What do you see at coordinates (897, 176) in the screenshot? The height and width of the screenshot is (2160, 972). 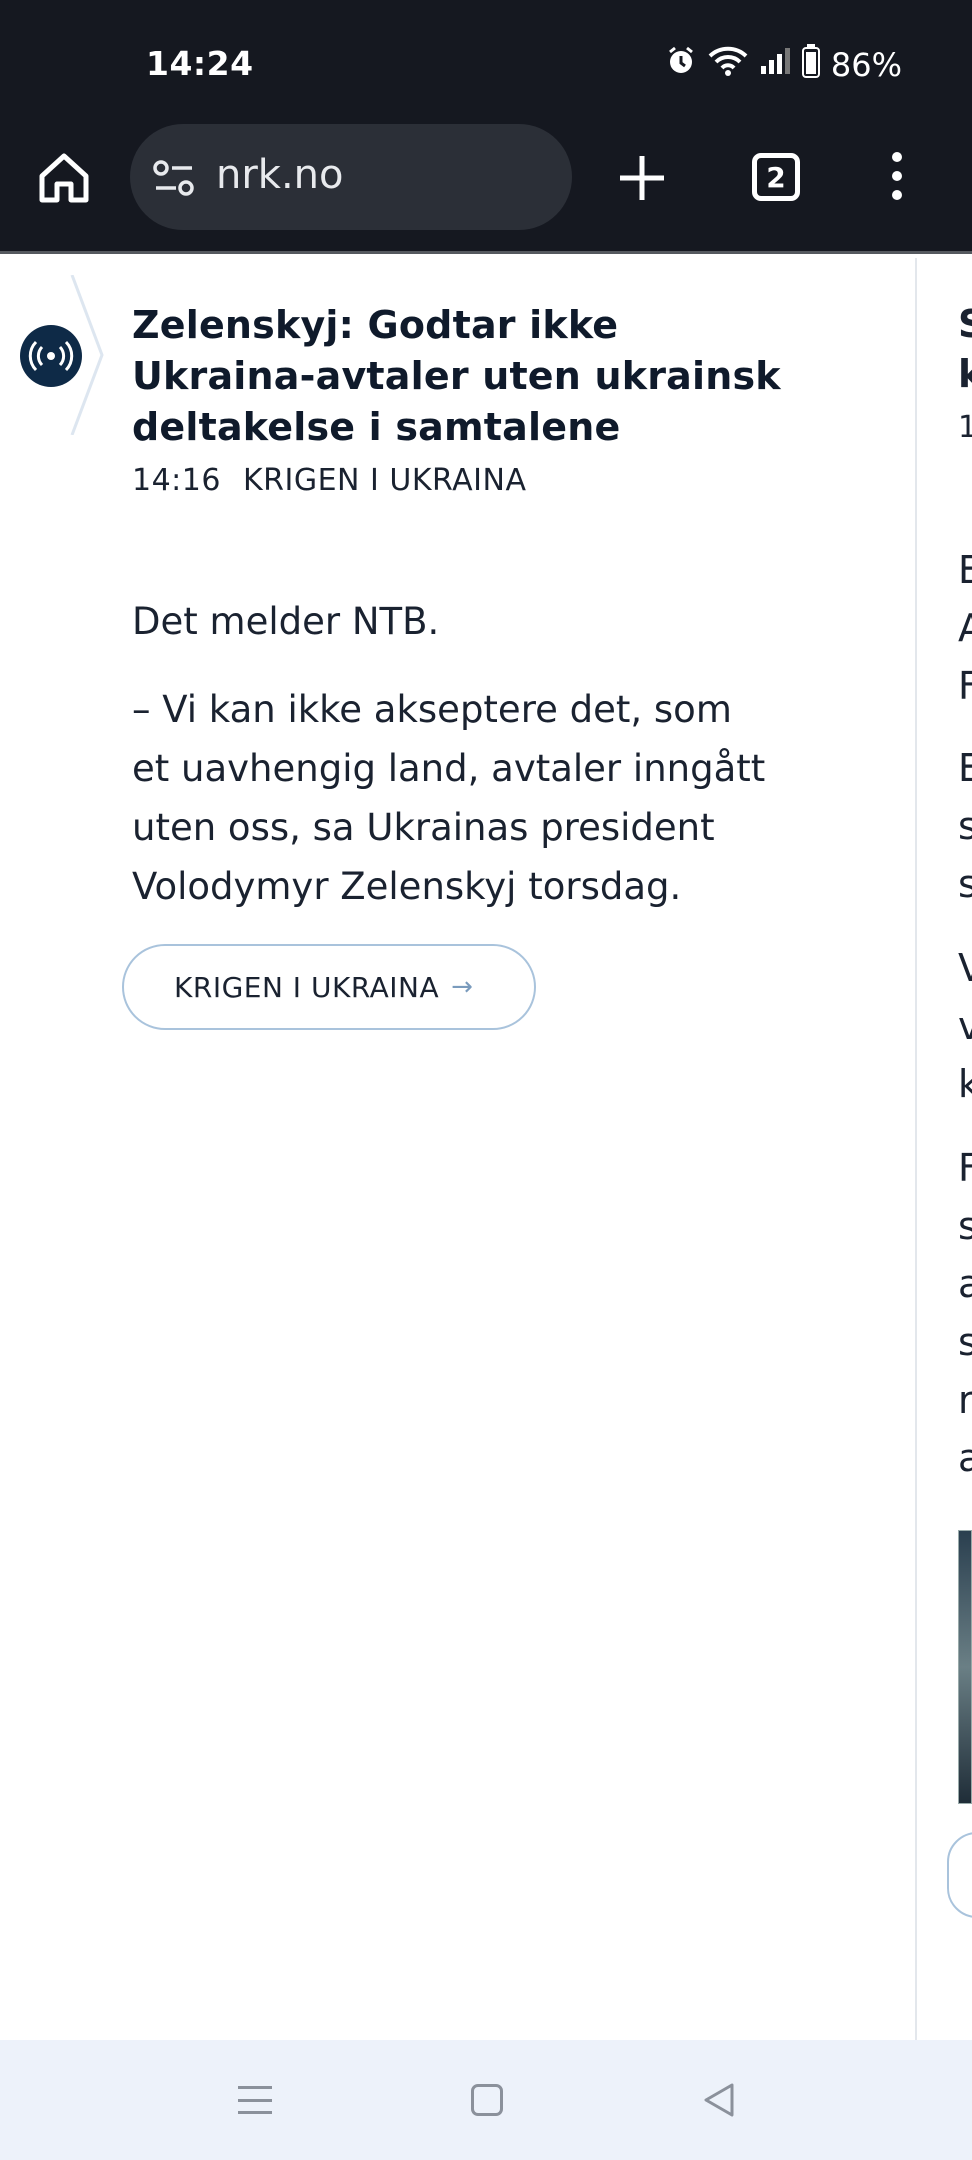 I see `more-menu-icon` at bounding box center [897, 176].